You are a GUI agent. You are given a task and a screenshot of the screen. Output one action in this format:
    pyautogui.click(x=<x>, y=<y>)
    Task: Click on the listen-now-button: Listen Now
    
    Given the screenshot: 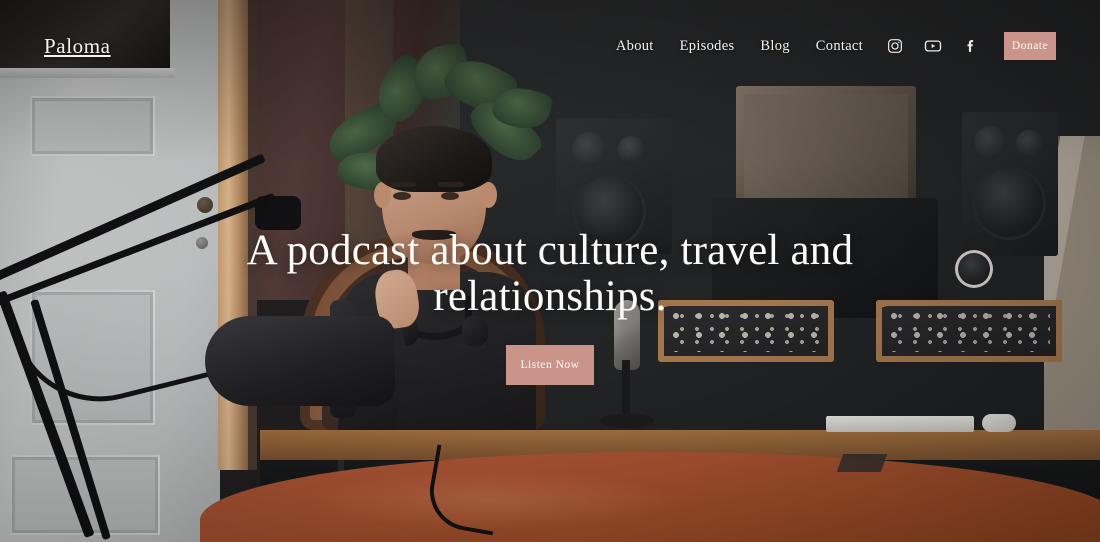 What is the action you would take?
    pyautogui.click(x=550, y=365)
    